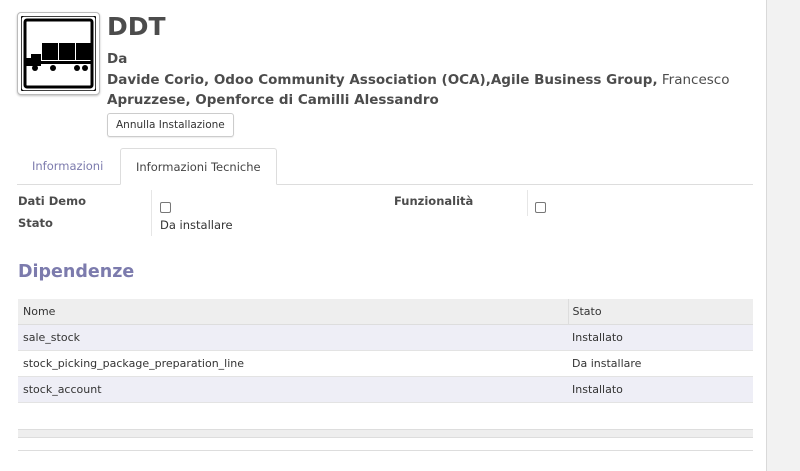 The height and width of the screenshot is (471, 800). I want to click on truck-icon, so click(58, 53).